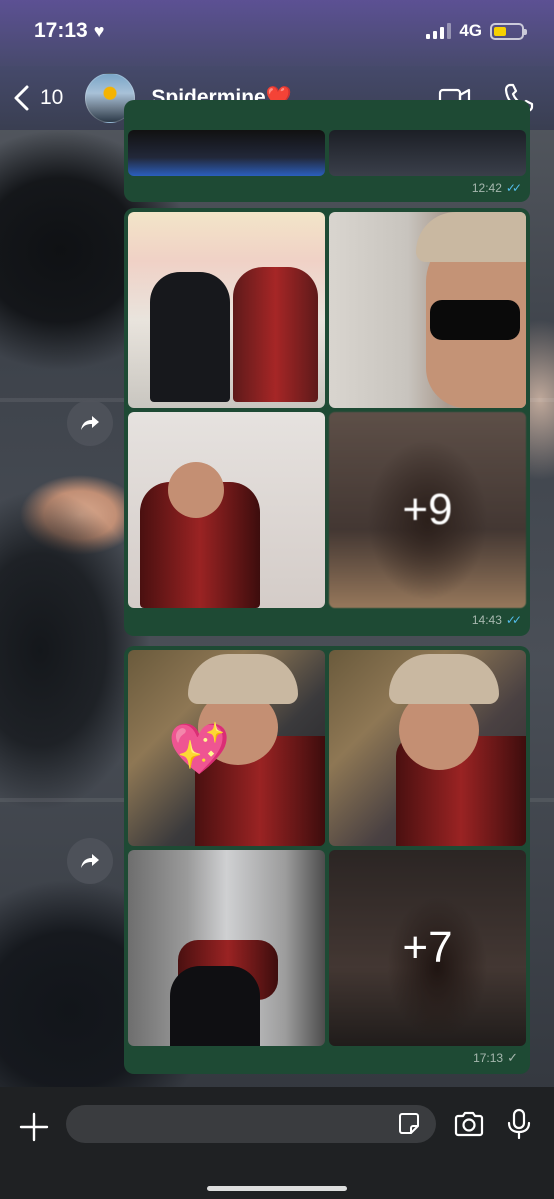 The height and width of the screenshot is (1199, 554). I want to click on status-time: 17:13, so click(61, 30).